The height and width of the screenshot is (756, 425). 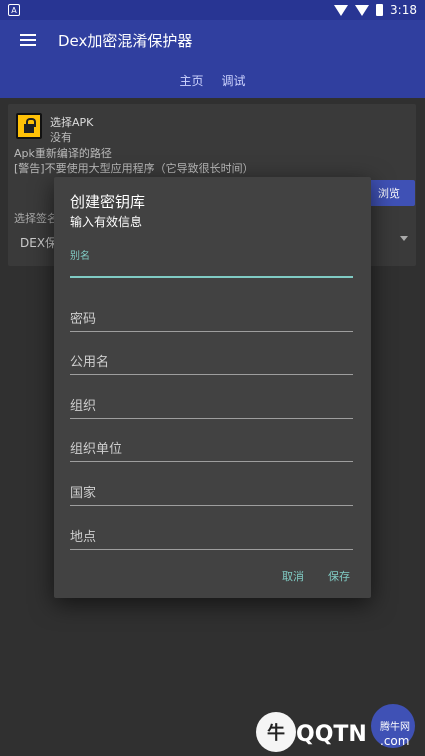 I want to click on password-field: 密码, so click(x=211, y=320).